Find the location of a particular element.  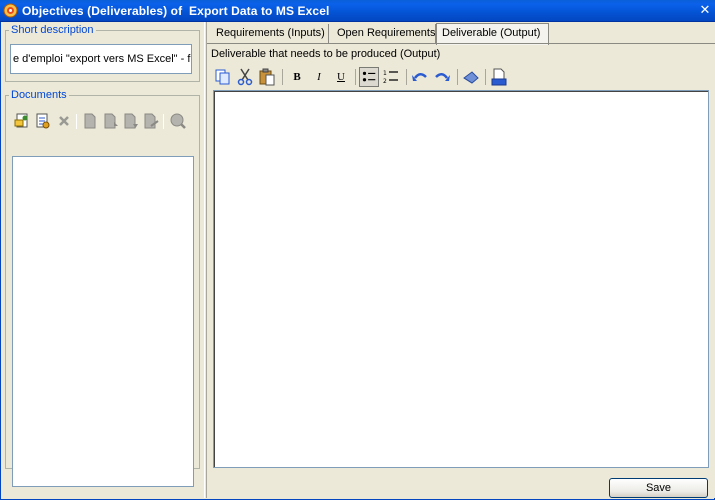

editor-toolbar: B I U 1 2 is located at coordinates (461, 77).